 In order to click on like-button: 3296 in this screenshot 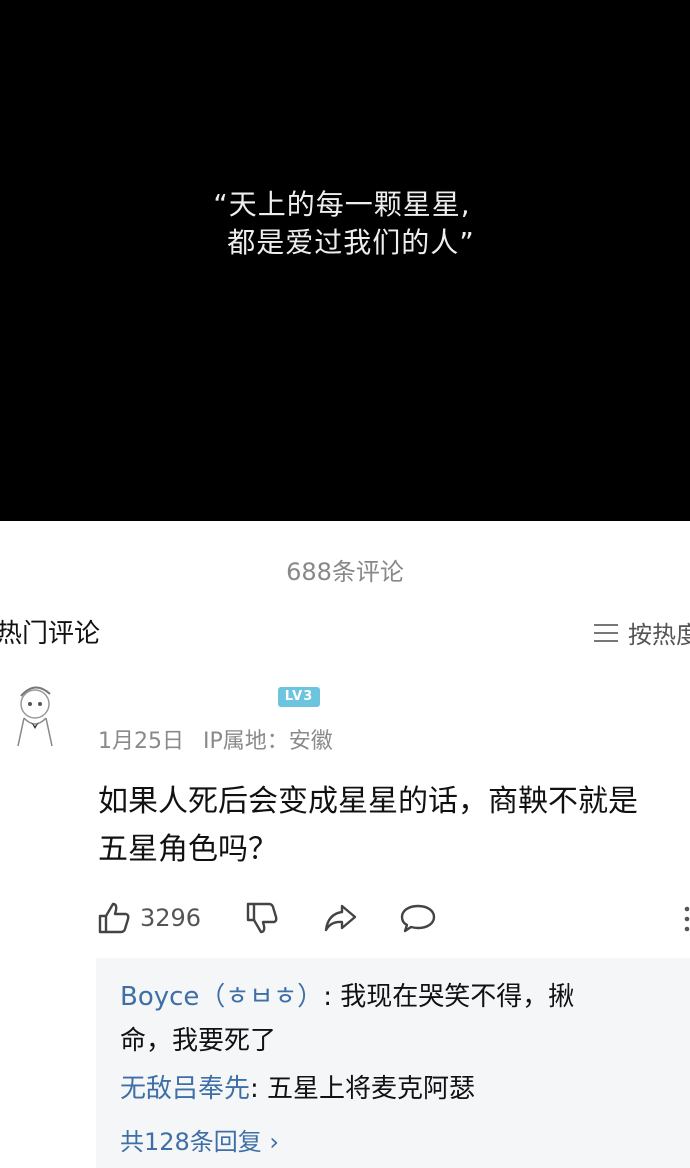, I will do `click(148, 918)`.